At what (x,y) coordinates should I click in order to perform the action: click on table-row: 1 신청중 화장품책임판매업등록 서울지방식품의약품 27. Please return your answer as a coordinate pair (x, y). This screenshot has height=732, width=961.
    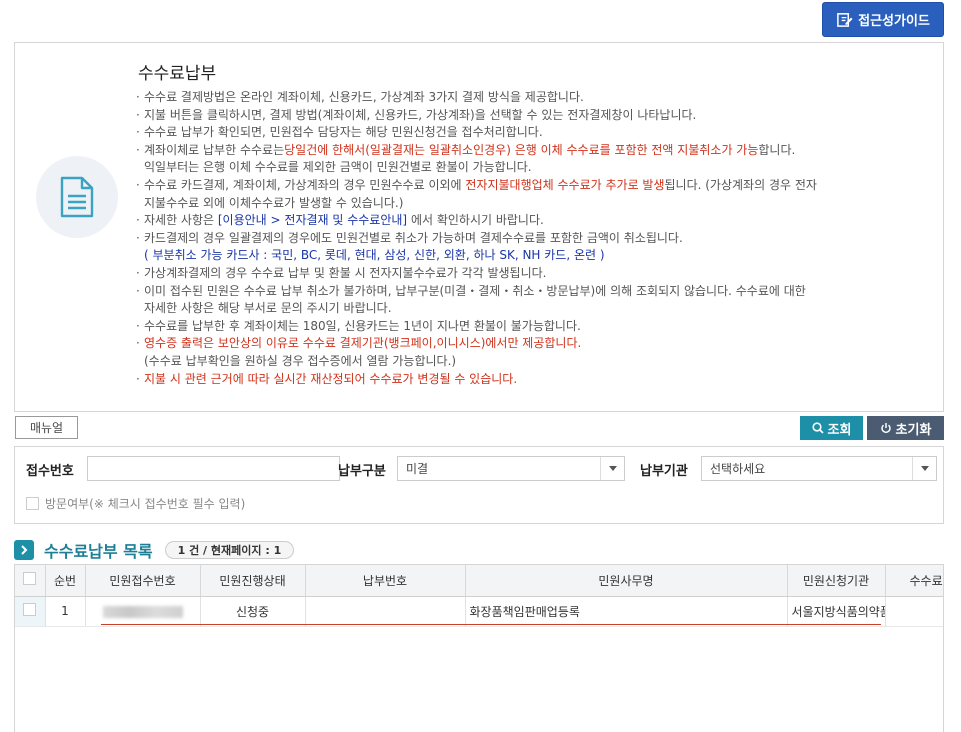
    Looking at the image, I should click on (479, 611).